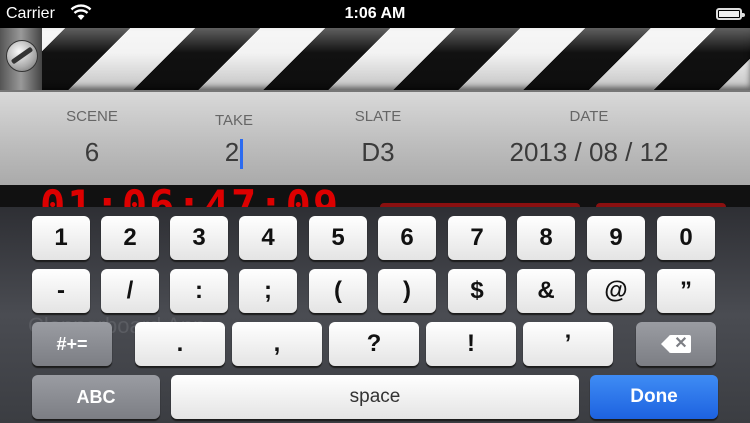 The height and width of the screenshot is (423, 750). What do you see at coordinates (471, 344) in the screenshot?
I see `key-exclamation: !` at bounding box center [471, 344].